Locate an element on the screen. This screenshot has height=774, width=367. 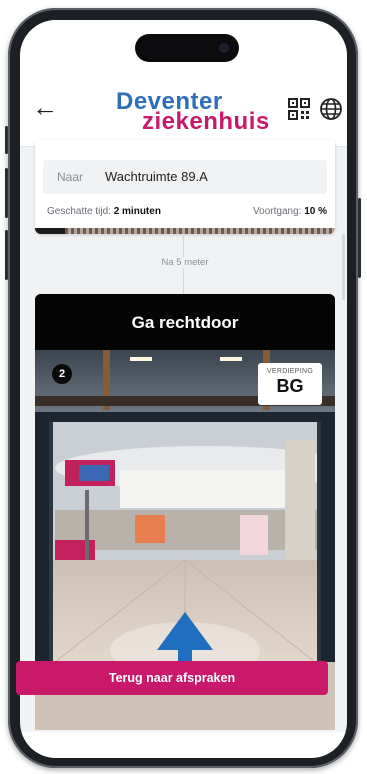
destination-field: Naar Wachtruimte 89.A is located at coordinates (185, 177).